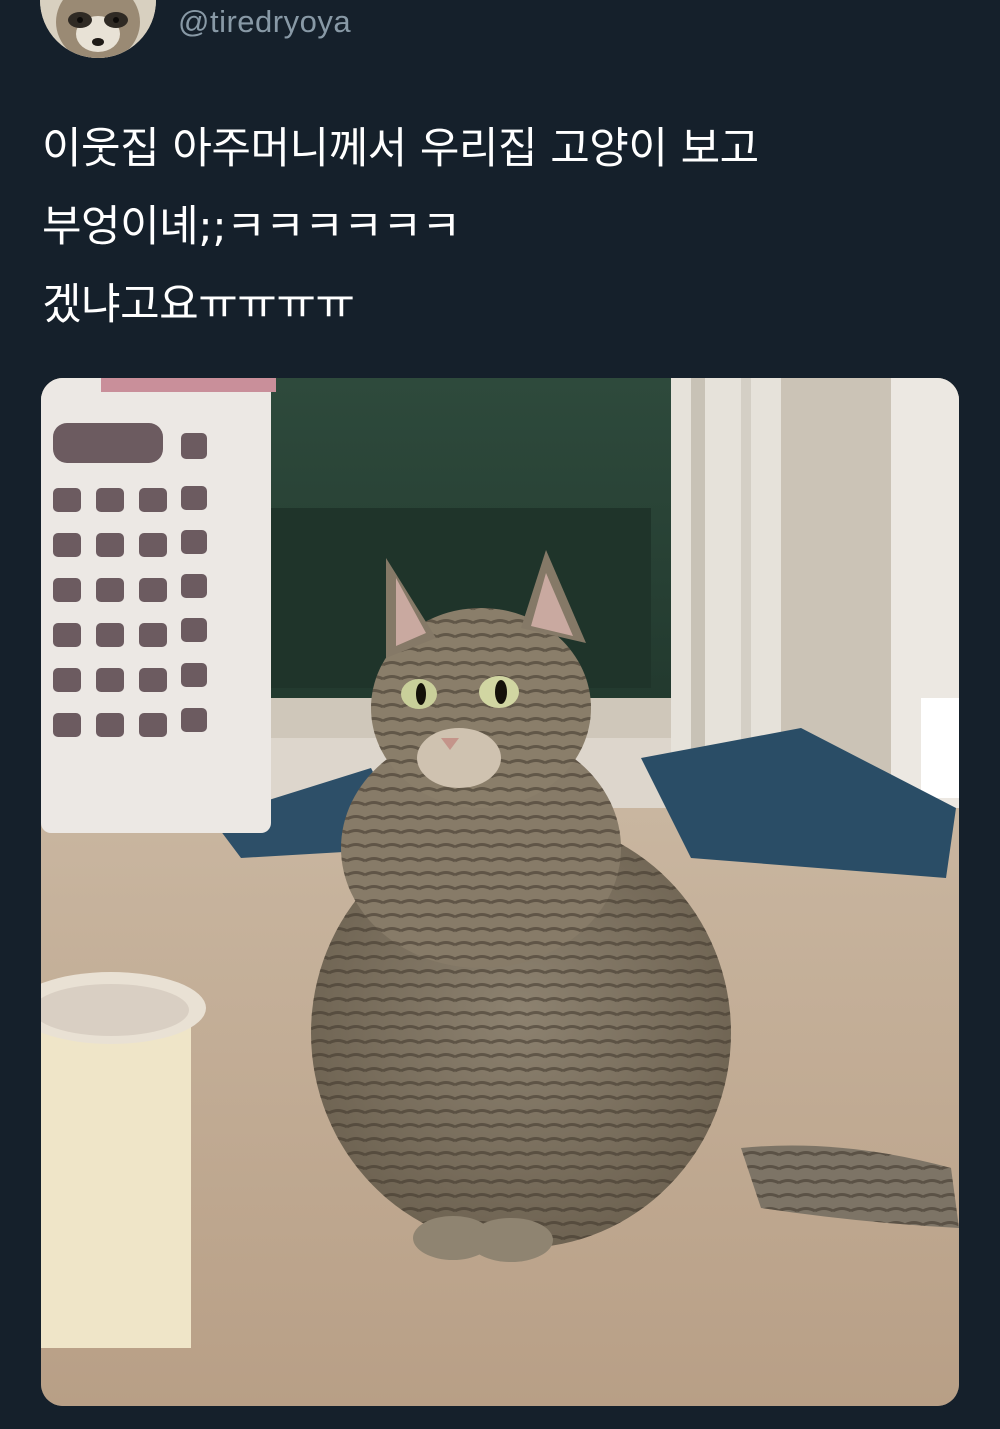 The height and width of the screenshot is (1429, 1000). I want to click on raccoon-avatar-image, so click(98, 29).